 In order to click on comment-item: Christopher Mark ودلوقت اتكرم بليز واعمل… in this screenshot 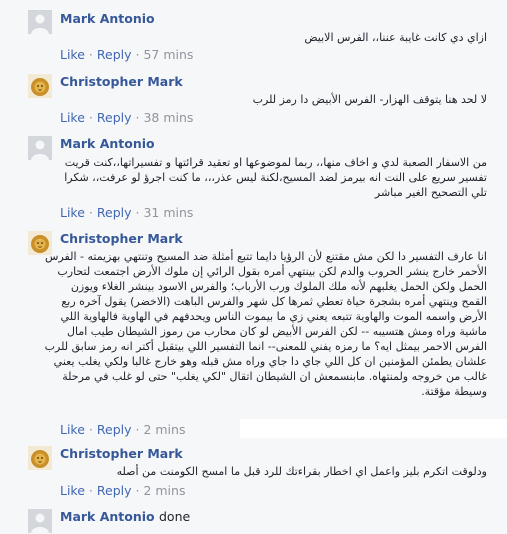, I will do `click(253, 470)`.